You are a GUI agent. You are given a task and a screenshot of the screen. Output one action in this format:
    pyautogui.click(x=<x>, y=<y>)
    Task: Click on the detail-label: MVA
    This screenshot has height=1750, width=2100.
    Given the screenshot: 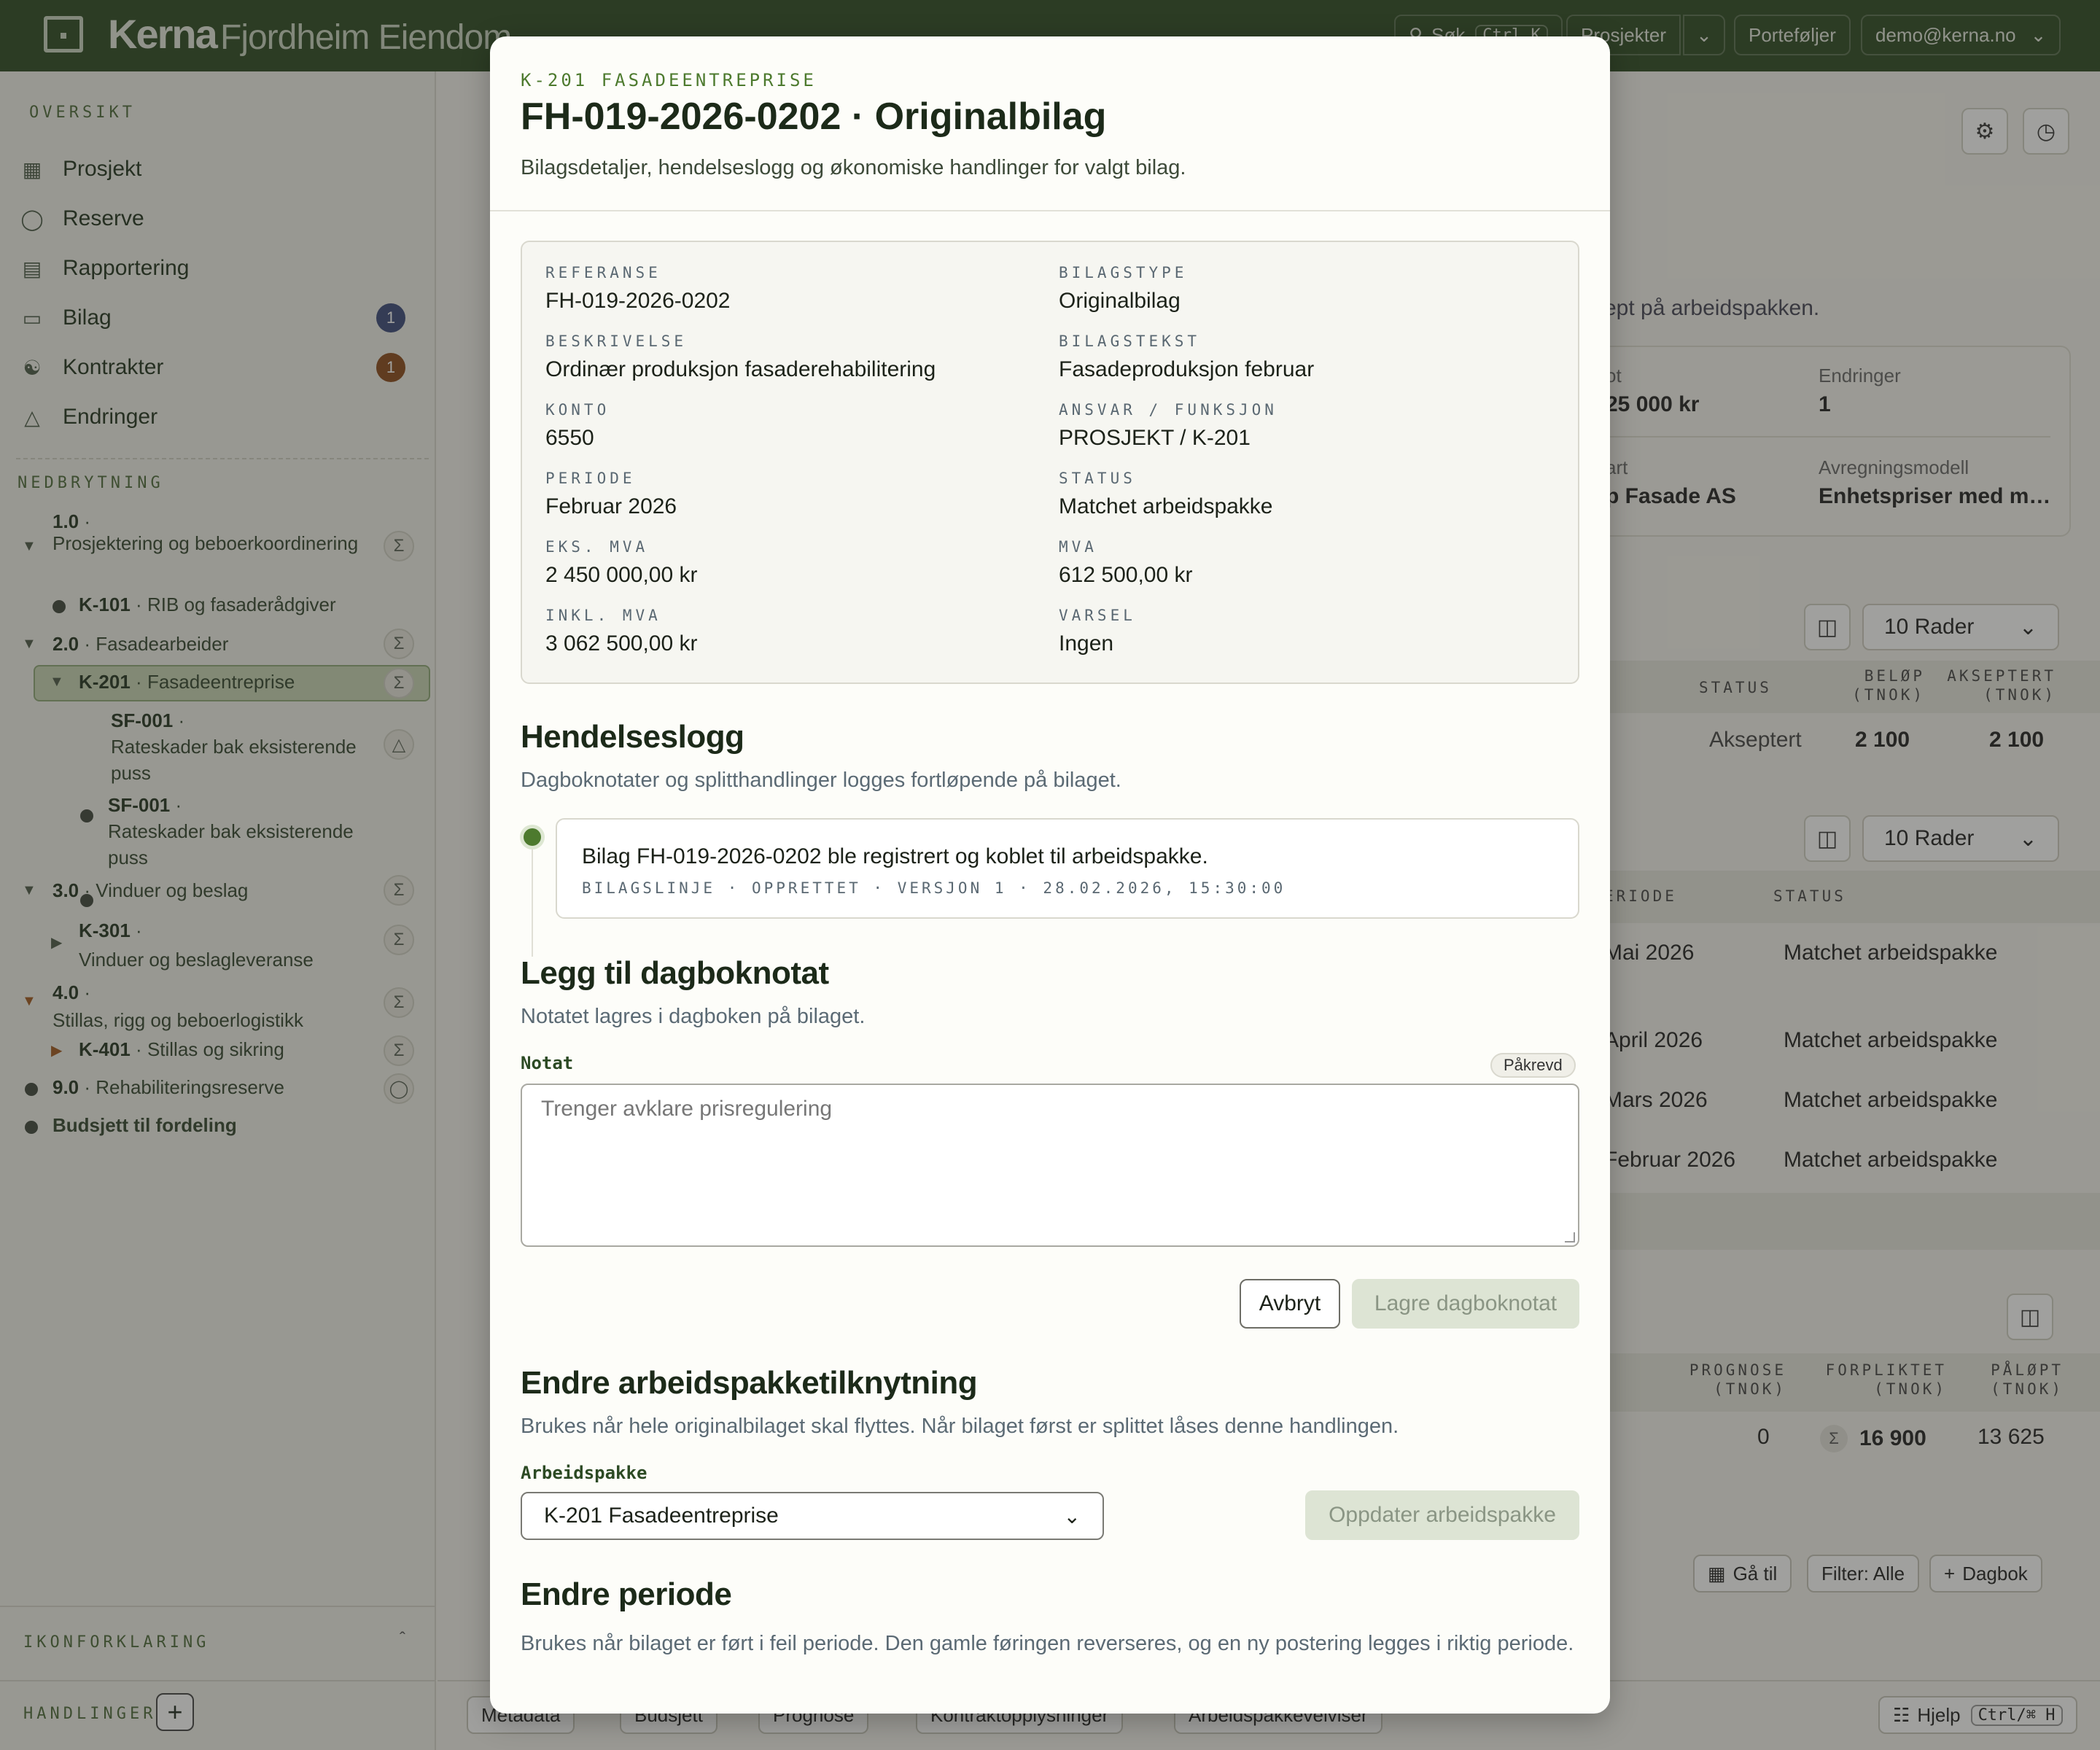 What is the action you would take?
    pyautogui.click(x=1078, y=547)
    